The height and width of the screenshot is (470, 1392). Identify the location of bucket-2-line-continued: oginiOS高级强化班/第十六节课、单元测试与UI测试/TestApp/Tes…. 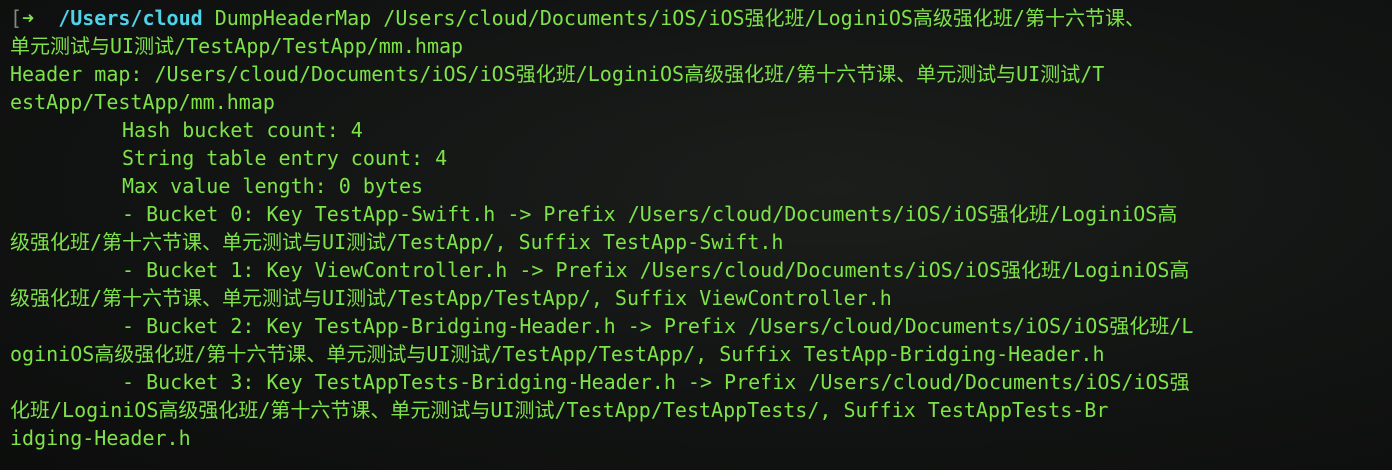
(557, 354).